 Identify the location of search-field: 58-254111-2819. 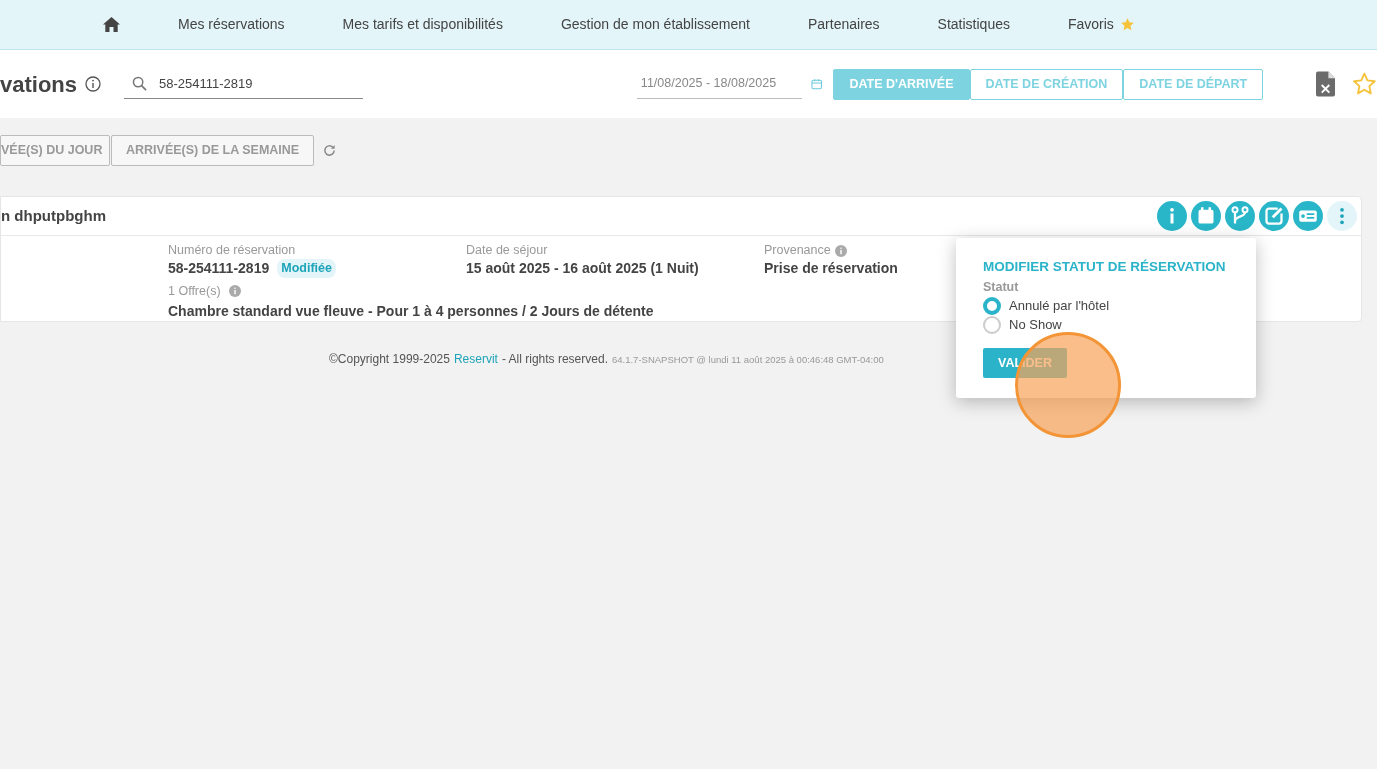
(243, 84).